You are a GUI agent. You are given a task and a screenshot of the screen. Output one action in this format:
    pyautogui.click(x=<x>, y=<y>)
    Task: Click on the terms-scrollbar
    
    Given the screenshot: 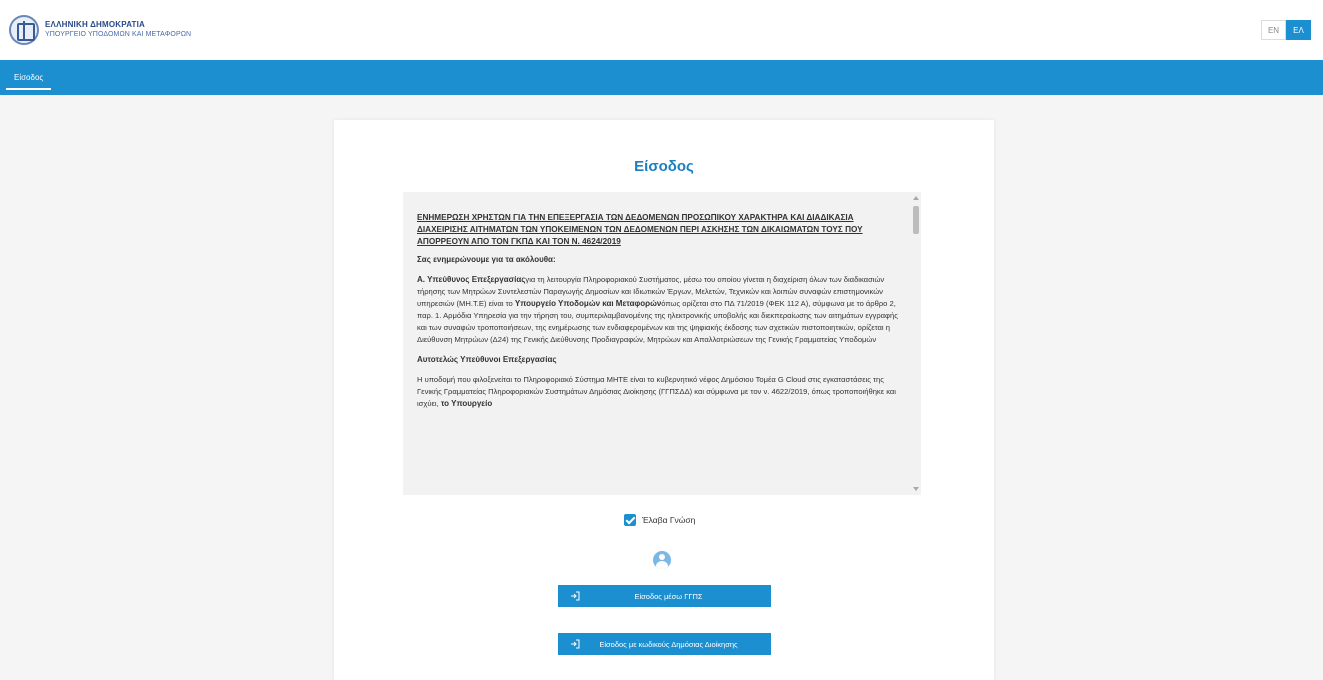 What is the action you would take?
    pyautogui.click(x=916, y=343)
    